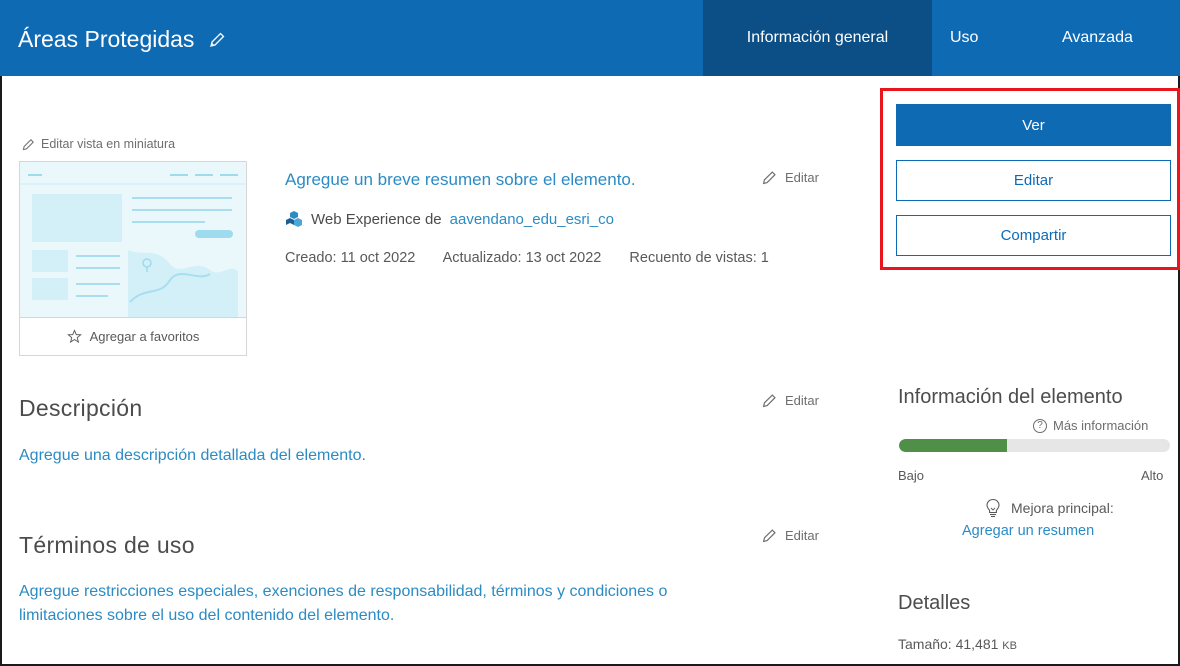 The image size is (1180, 666). I want to click on item-info-score-meter, so click(1034, 445).